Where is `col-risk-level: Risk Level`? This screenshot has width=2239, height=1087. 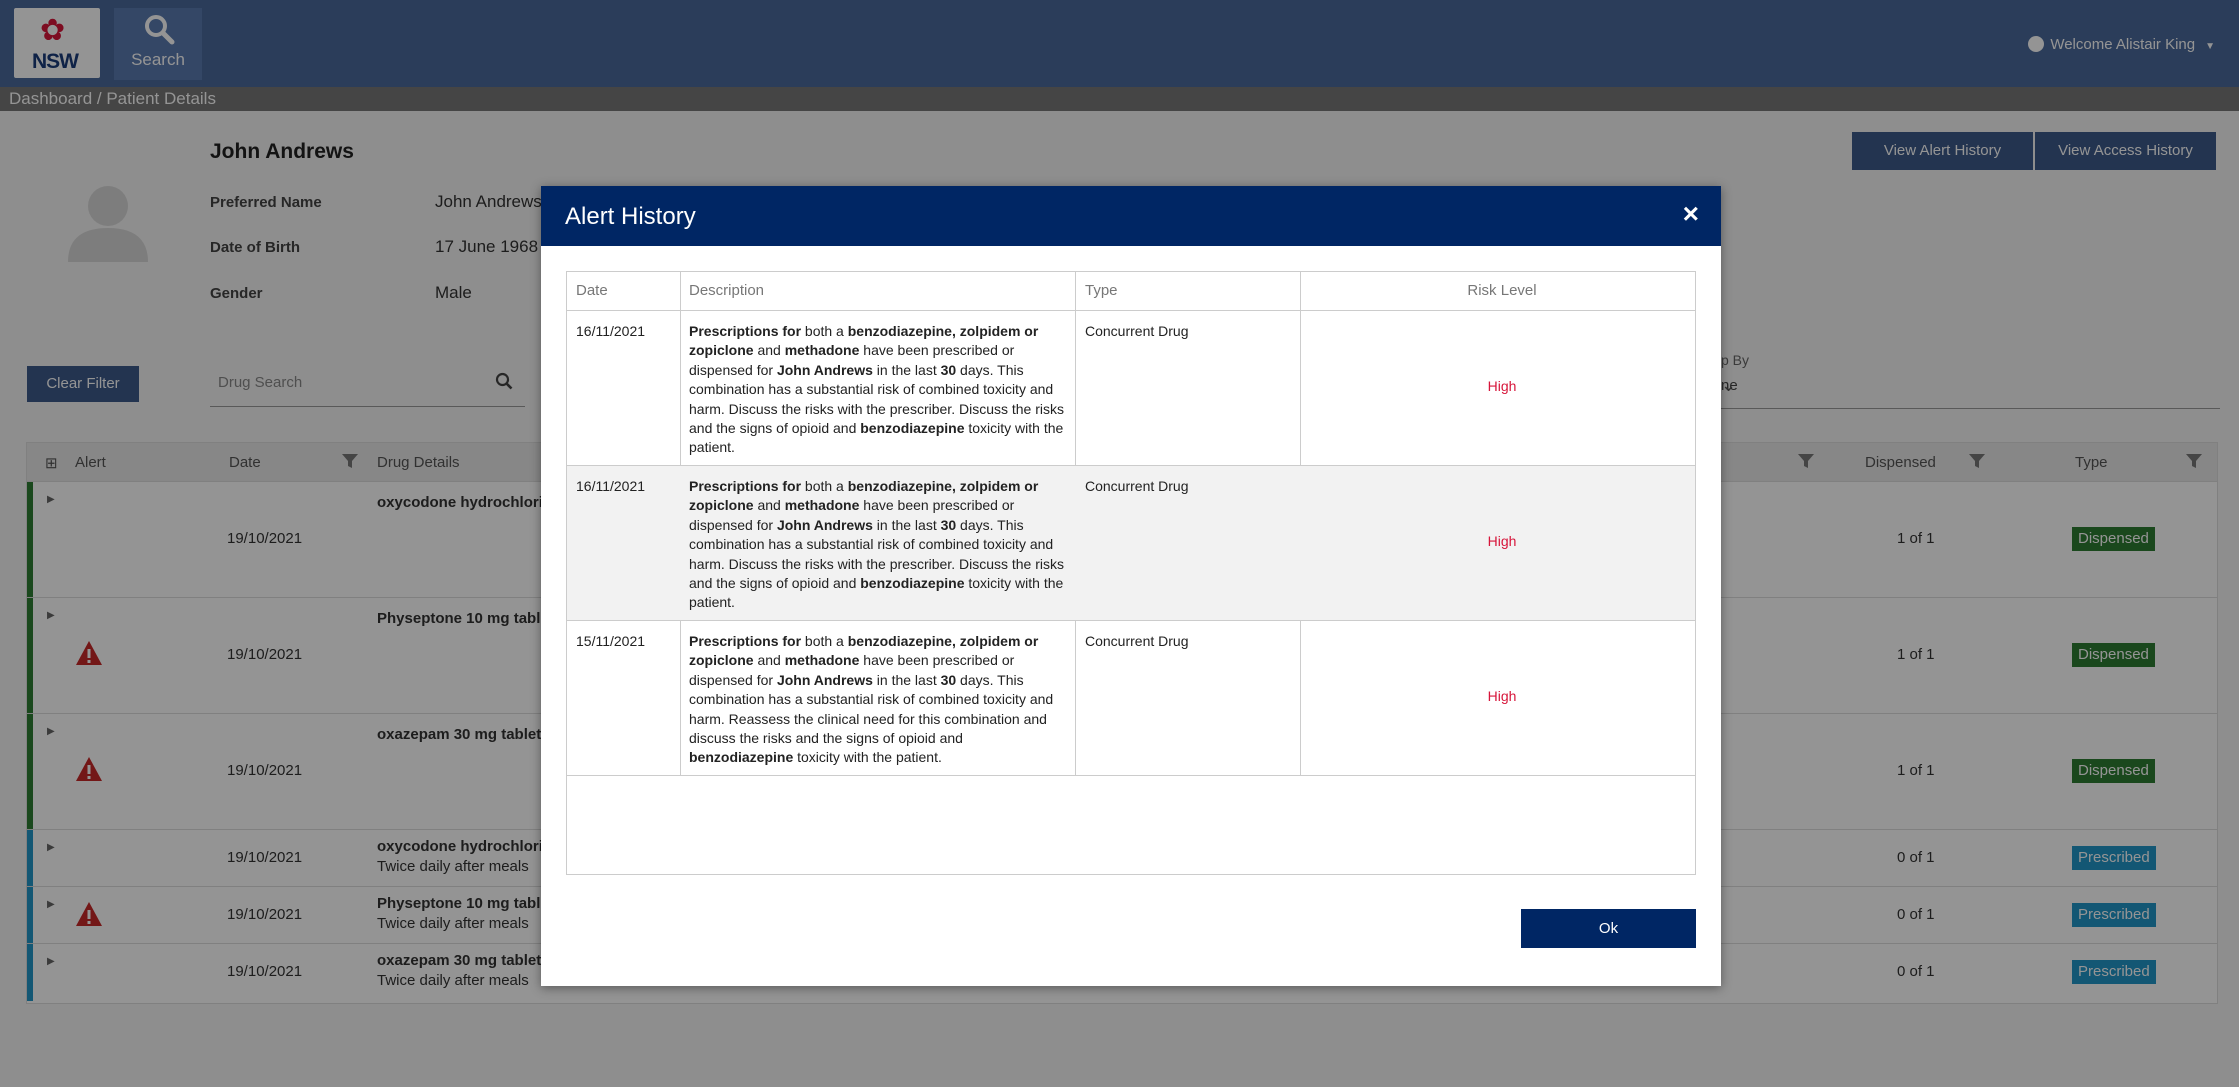
col-risk-level: Risk Level is located at coordinates (1502, 290).